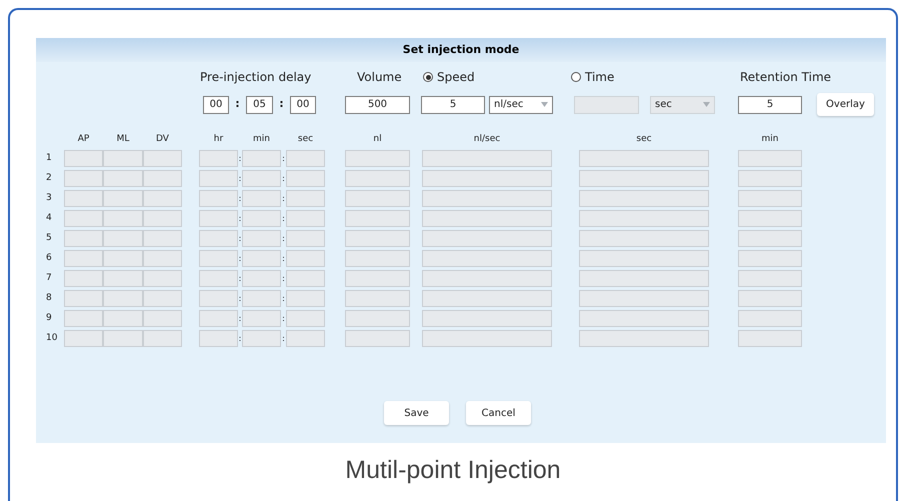 The width and height of the screenshot is (906, 501). Describe the element at coordinates (521, 105) in the screenshot. I see `dropdown: nl/sec` at that location.